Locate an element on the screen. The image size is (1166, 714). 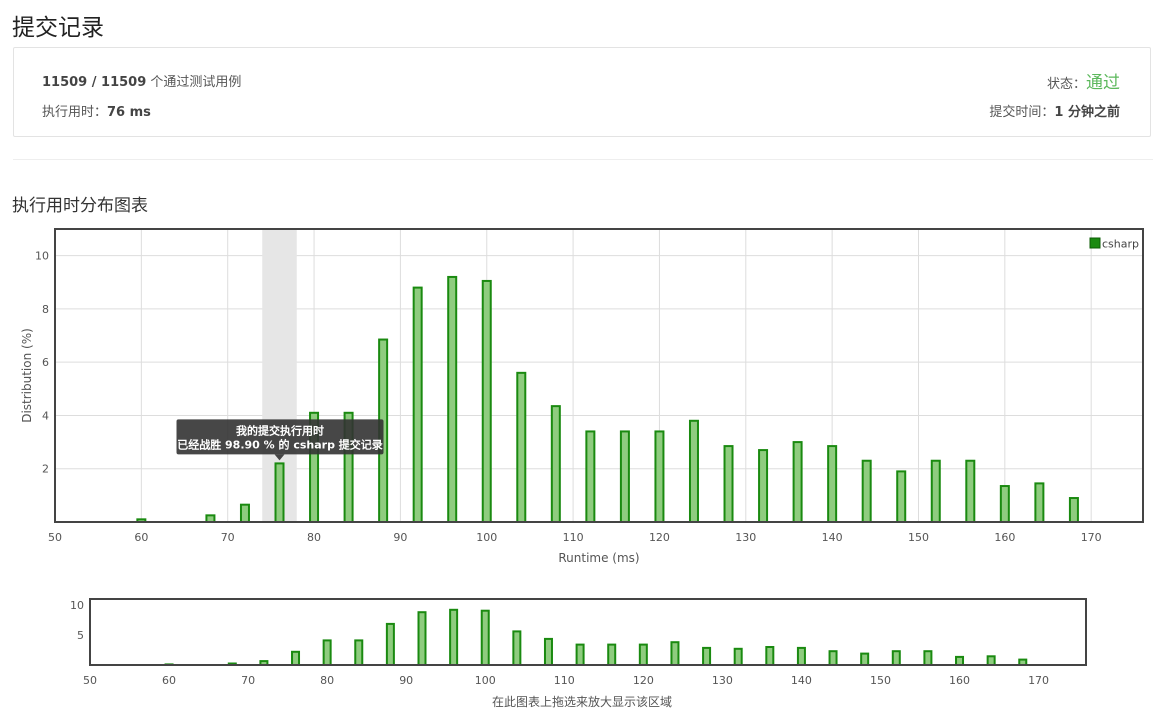
legend-label: csharp is located at coordinates (1120, 244).